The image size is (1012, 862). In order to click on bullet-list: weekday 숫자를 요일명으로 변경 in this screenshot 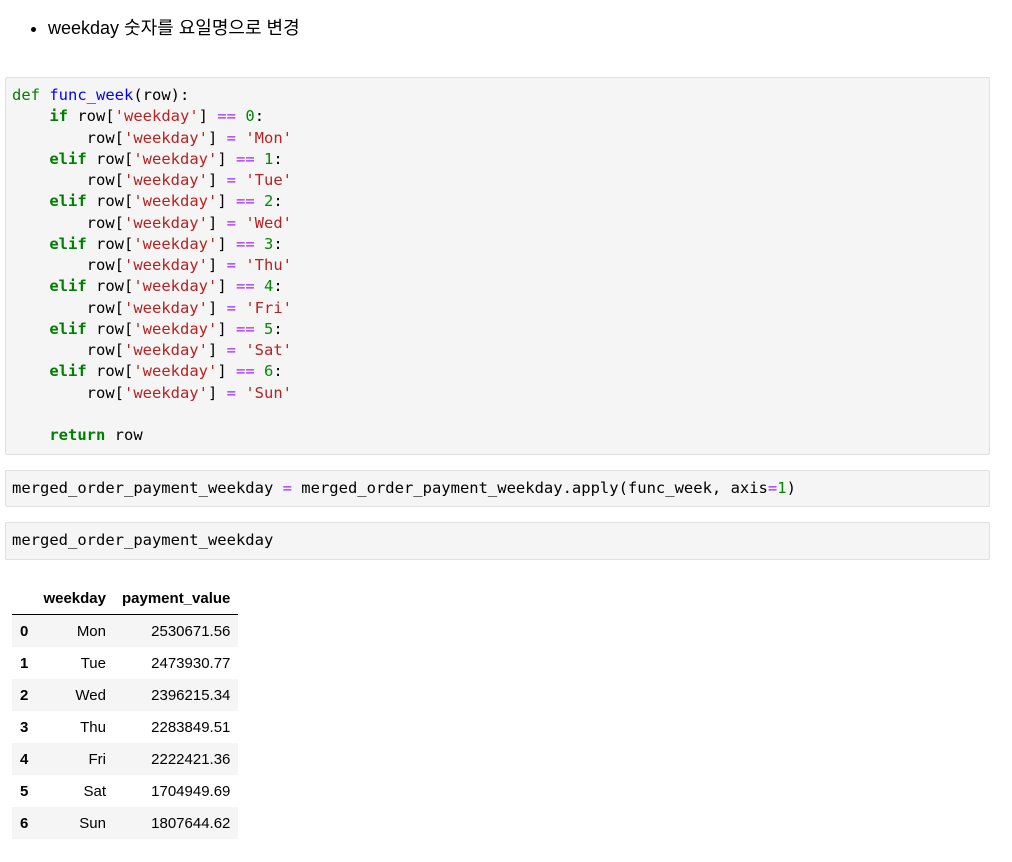, I will do `click(165, 28)`.